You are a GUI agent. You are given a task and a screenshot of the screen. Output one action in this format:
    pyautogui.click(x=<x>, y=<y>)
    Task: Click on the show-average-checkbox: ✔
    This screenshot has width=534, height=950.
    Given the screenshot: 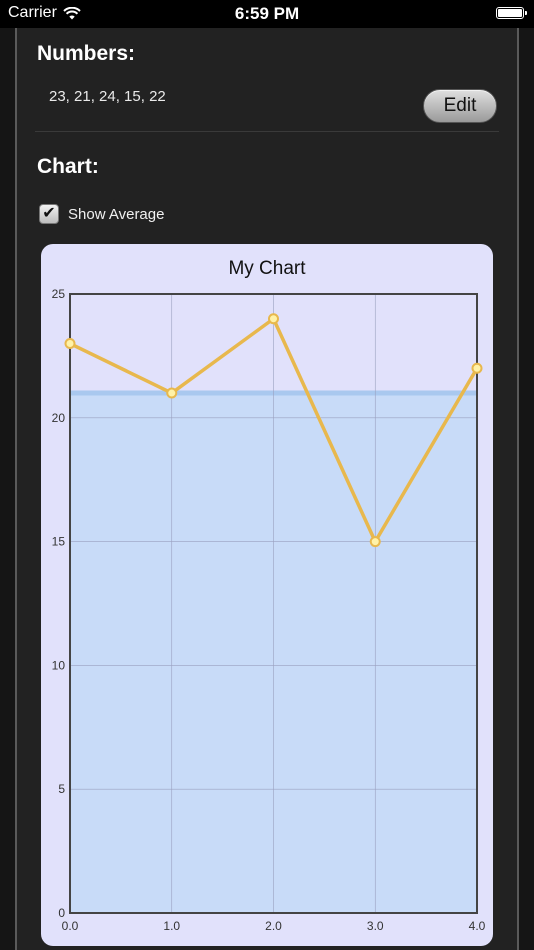 What is the action you would take?
    pyautogui.click(x=49, y=214)
    